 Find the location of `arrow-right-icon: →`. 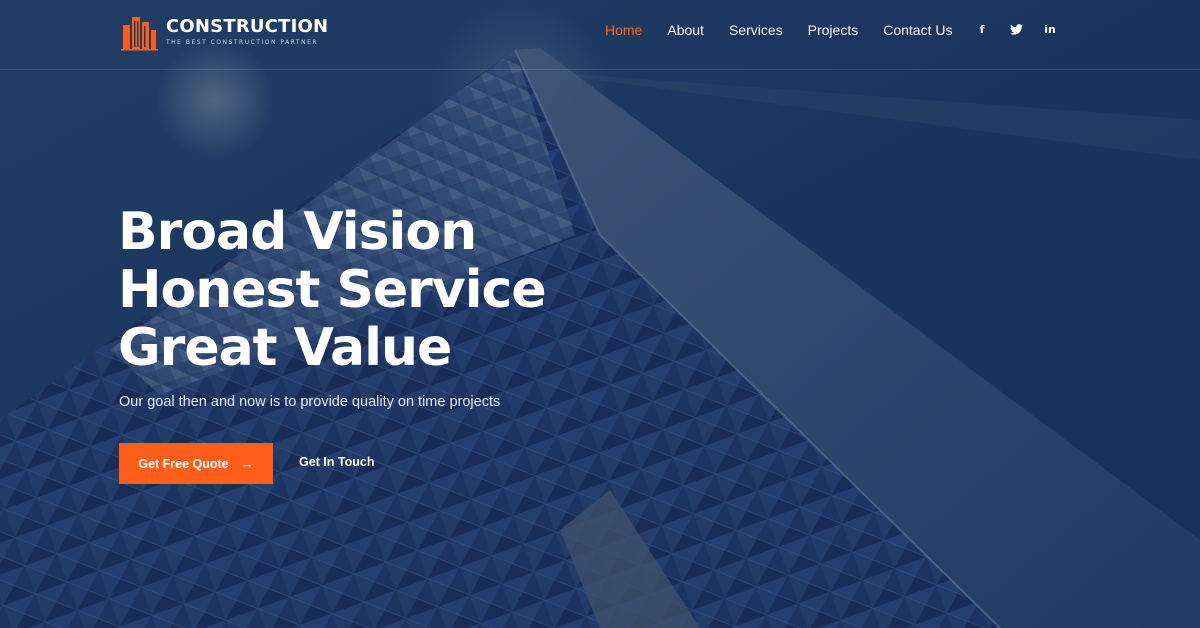

arrow-right-icon: → is located at coordinates (247, 463).